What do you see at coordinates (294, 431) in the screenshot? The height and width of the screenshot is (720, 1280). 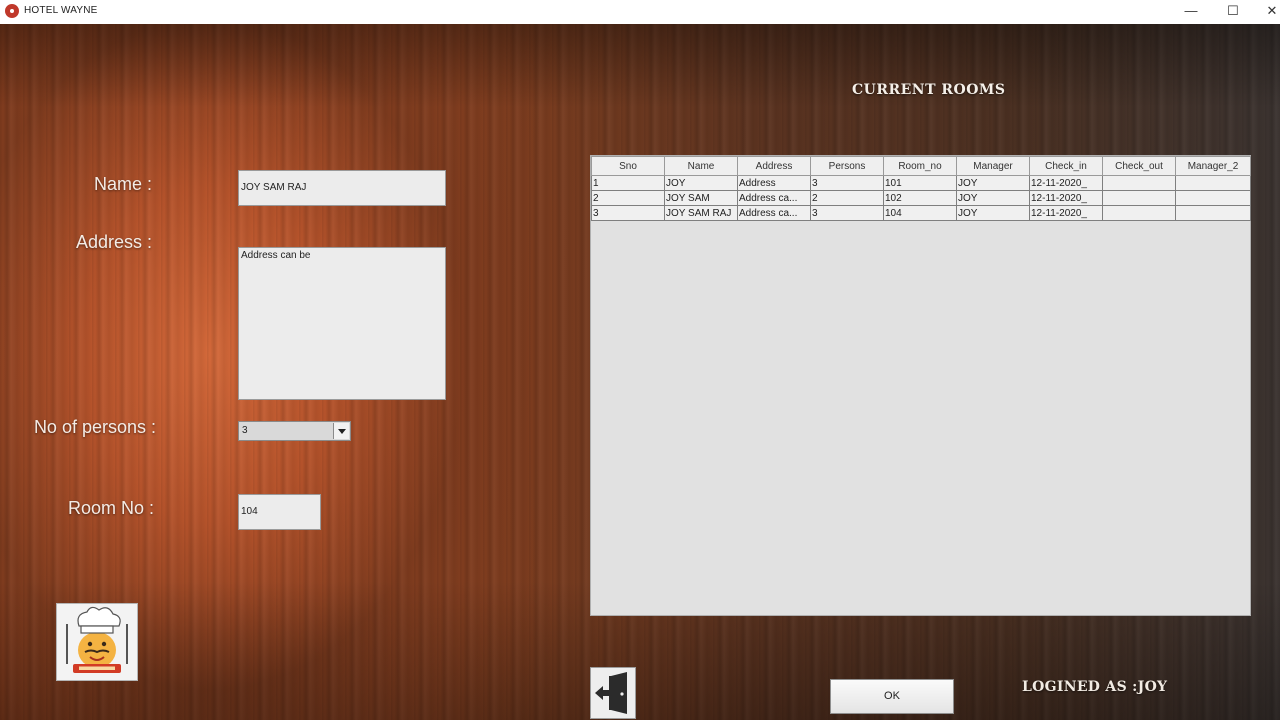 I see `persons-select: 3` at bounding box center [294, 431].